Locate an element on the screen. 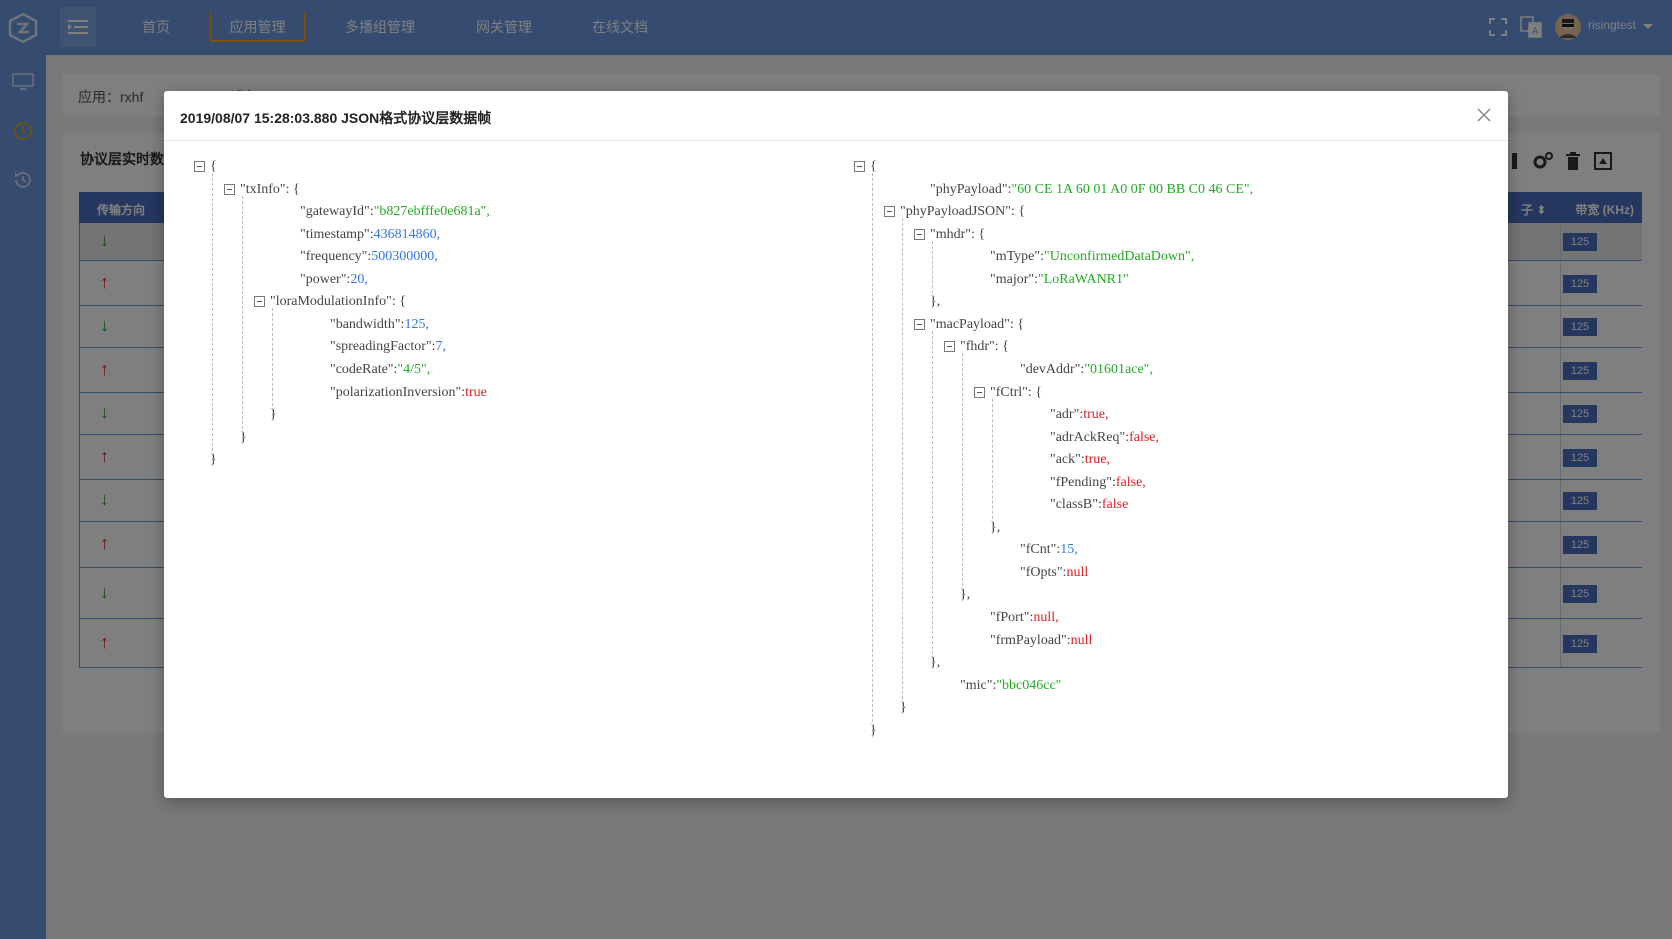 The image size is (1672, 939). json-value: false is located at coordinates (1115, 505).